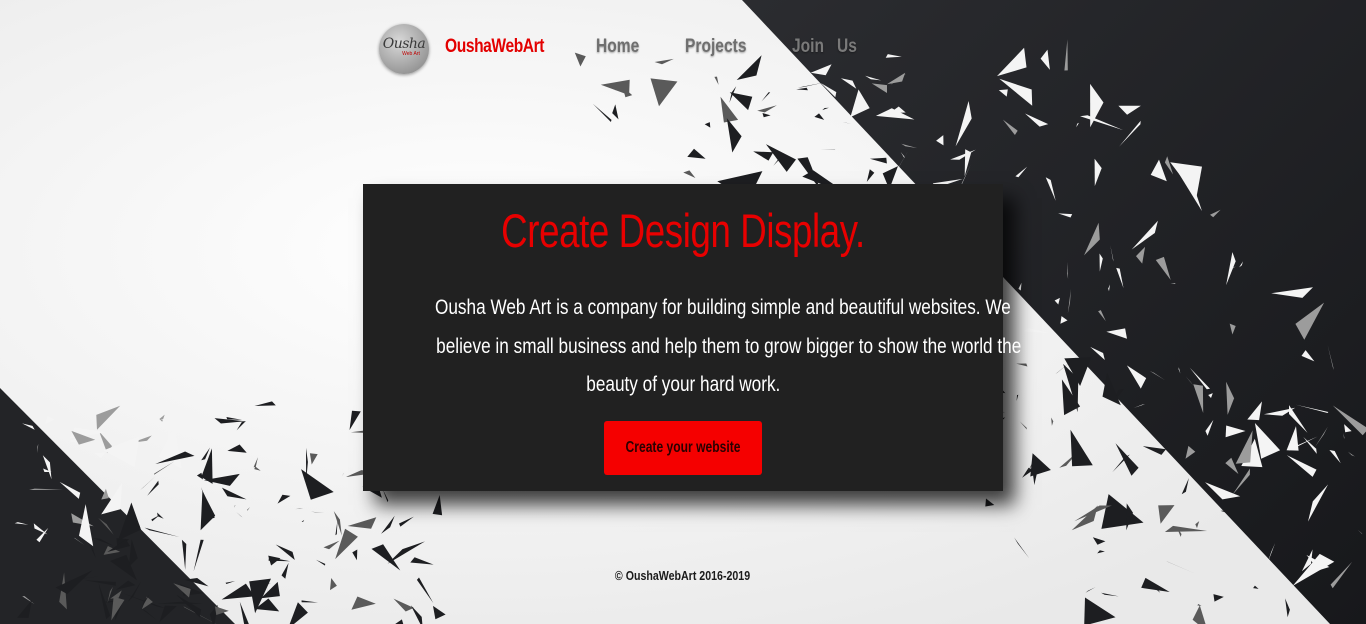 This screenshot has height=624, width=1366. Describe the element at coordinates (683, 384) in the screenshot. I see `hero-description-line: beauty of your hard work.` at that location.